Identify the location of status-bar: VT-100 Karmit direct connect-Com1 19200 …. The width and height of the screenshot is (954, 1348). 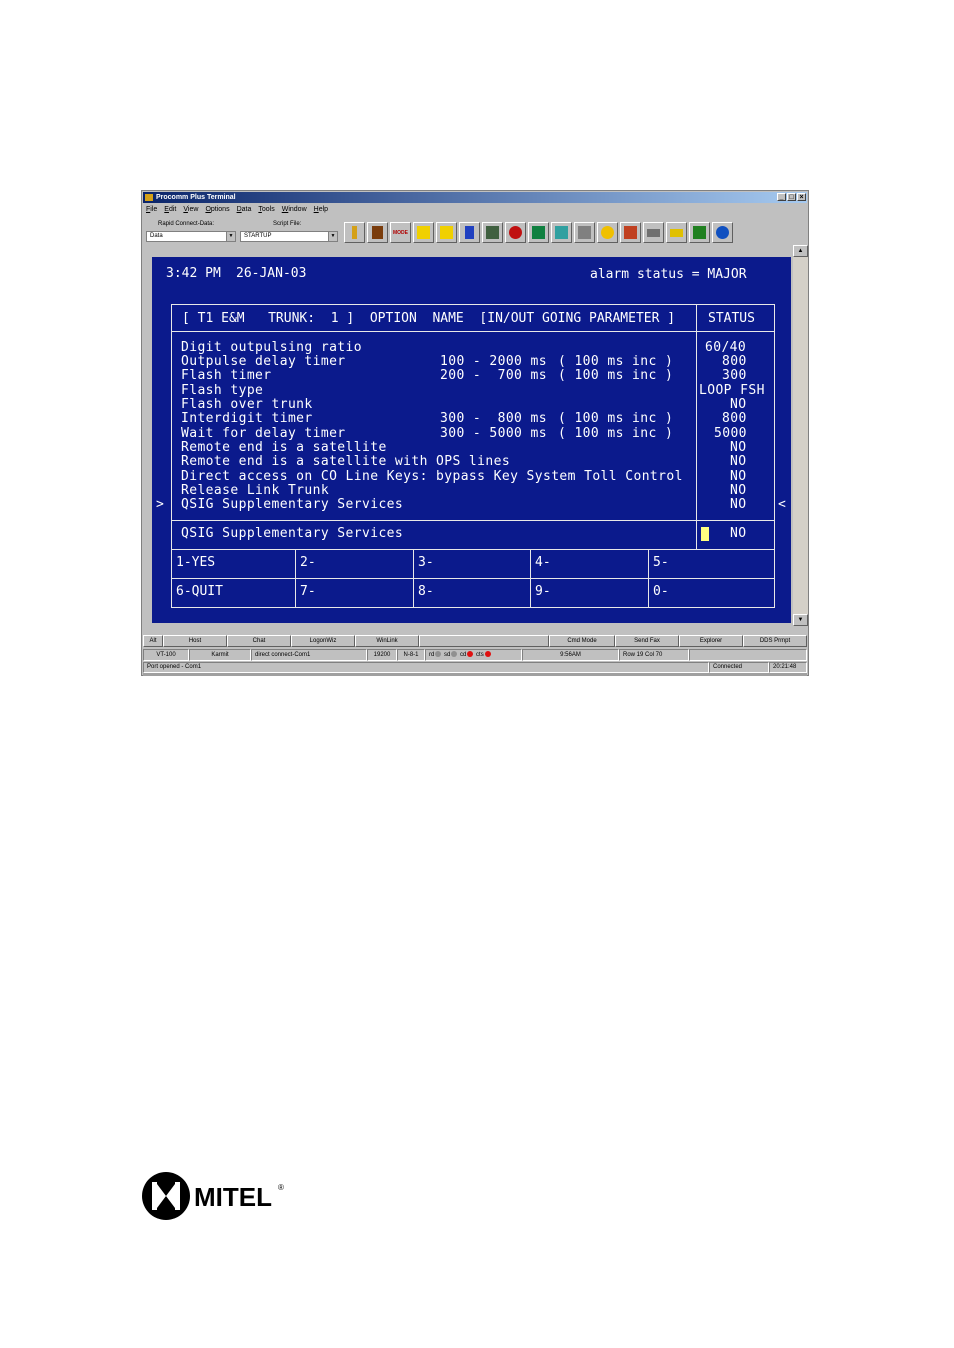
(475, 655).